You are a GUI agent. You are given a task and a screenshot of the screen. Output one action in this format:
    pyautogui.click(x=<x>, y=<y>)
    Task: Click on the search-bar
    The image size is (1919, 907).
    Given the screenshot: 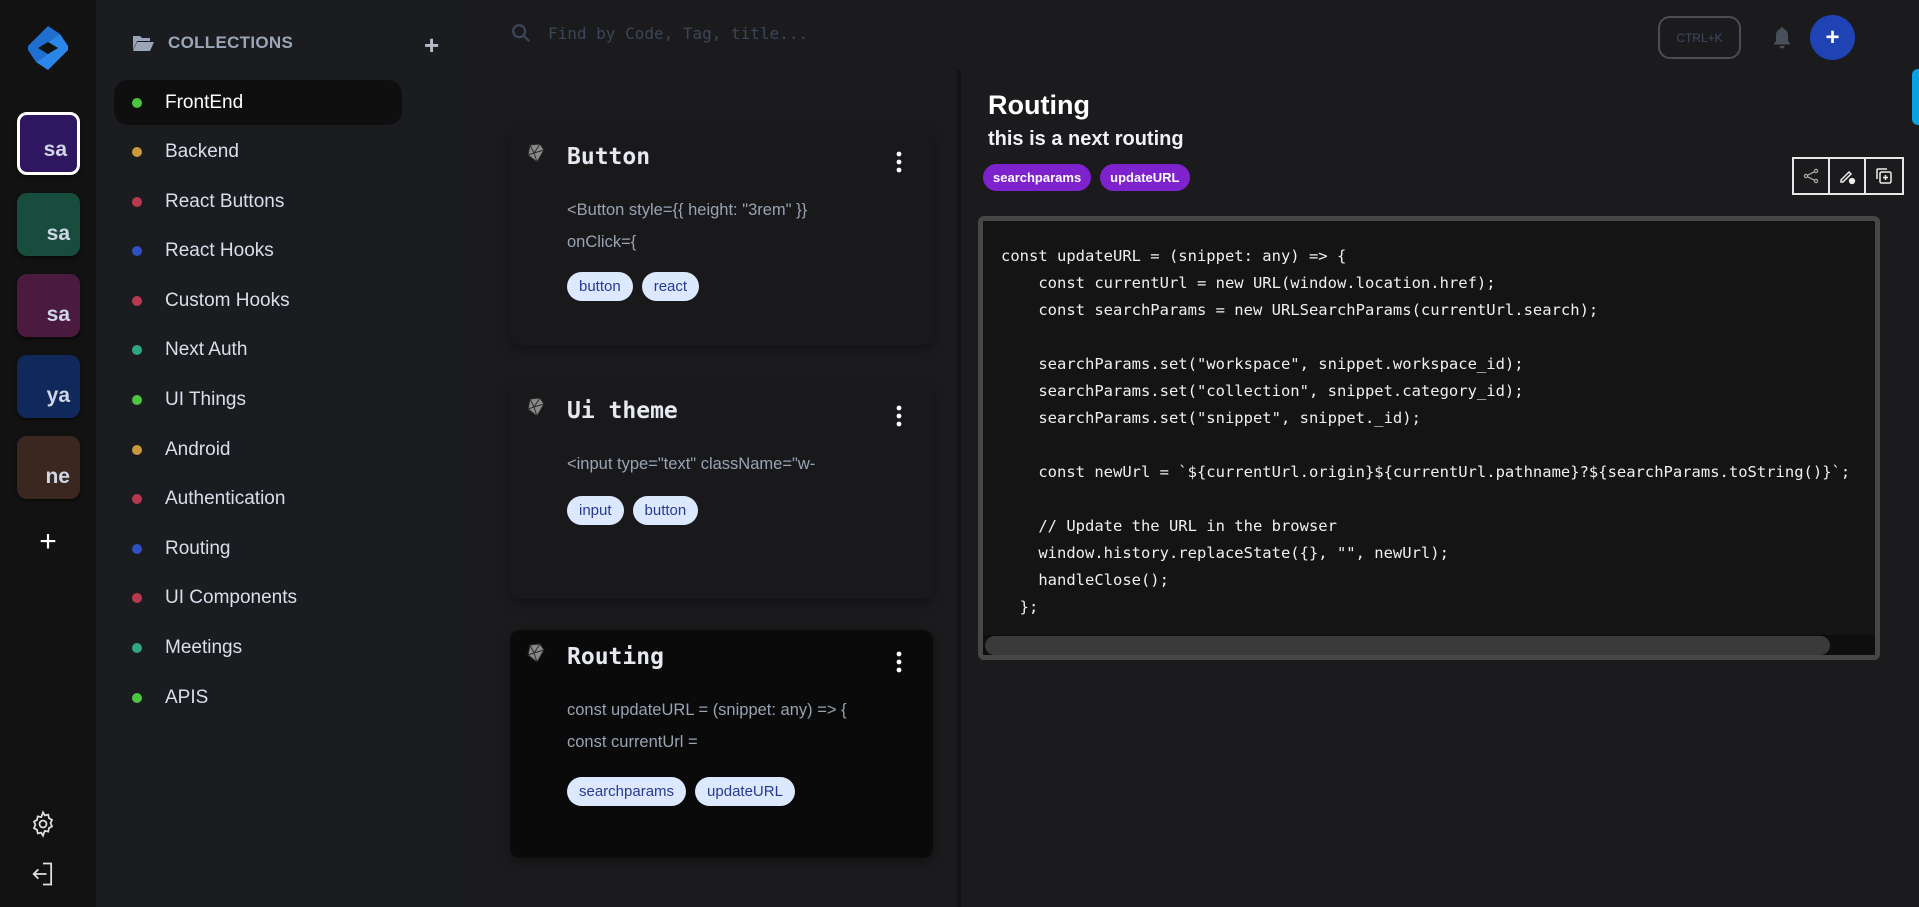 What is the action you would take?
    pyautogui.click(x=789, y=33)
    